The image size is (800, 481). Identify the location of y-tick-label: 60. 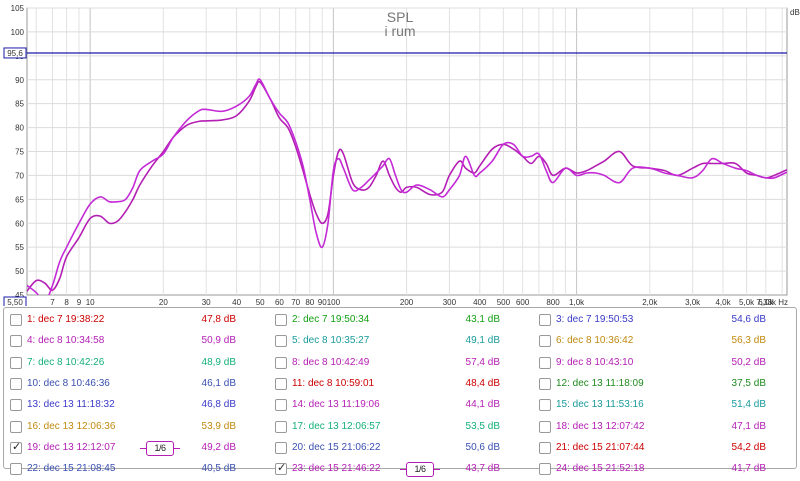
(19, 223).